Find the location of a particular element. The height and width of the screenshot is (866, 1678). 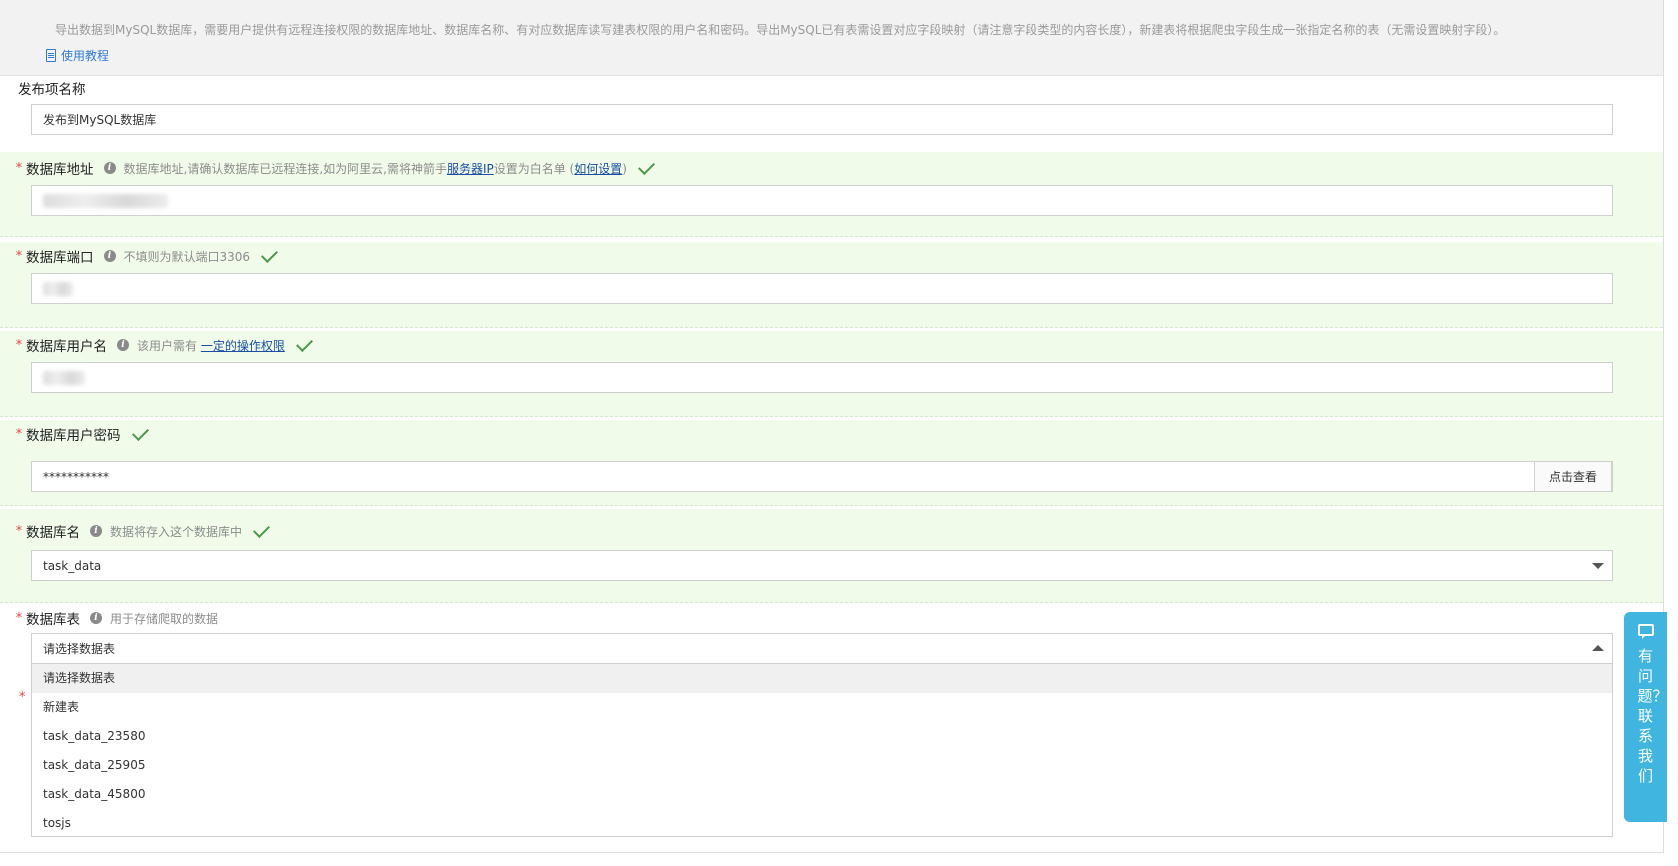

db-name-hint: 数据将存入这个数据库中 is located at coordinates (176, 531).